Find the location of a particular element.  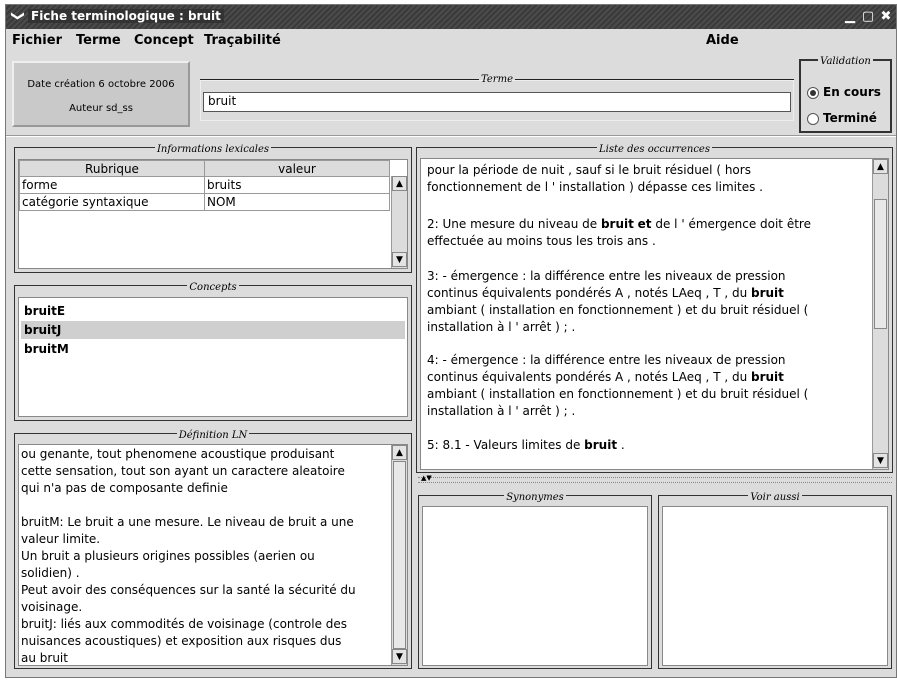

occurrences-scrollbar: ▲ ▼ is located at coordinates (880, 314).